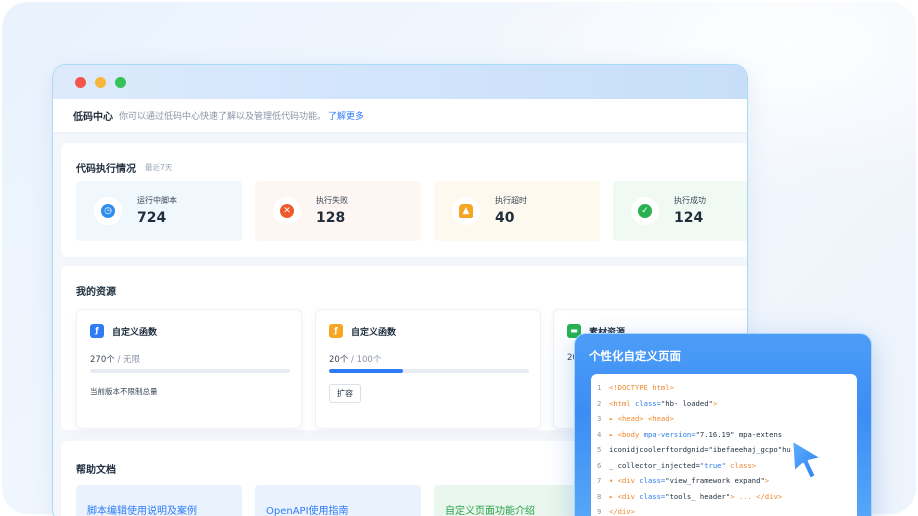  Describe the element at coordinates (690, 200) in the screenshot. I see `stat-label: 执行成功` at that location.